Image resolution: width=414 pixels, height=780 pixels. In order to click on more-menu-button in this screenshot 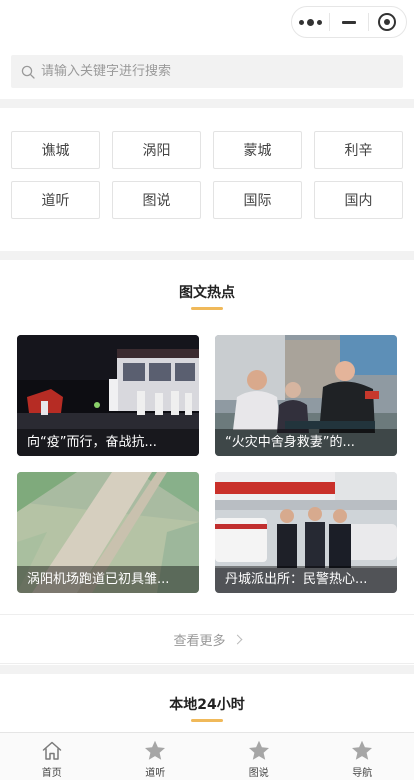, I will do `click(310, 22)`.